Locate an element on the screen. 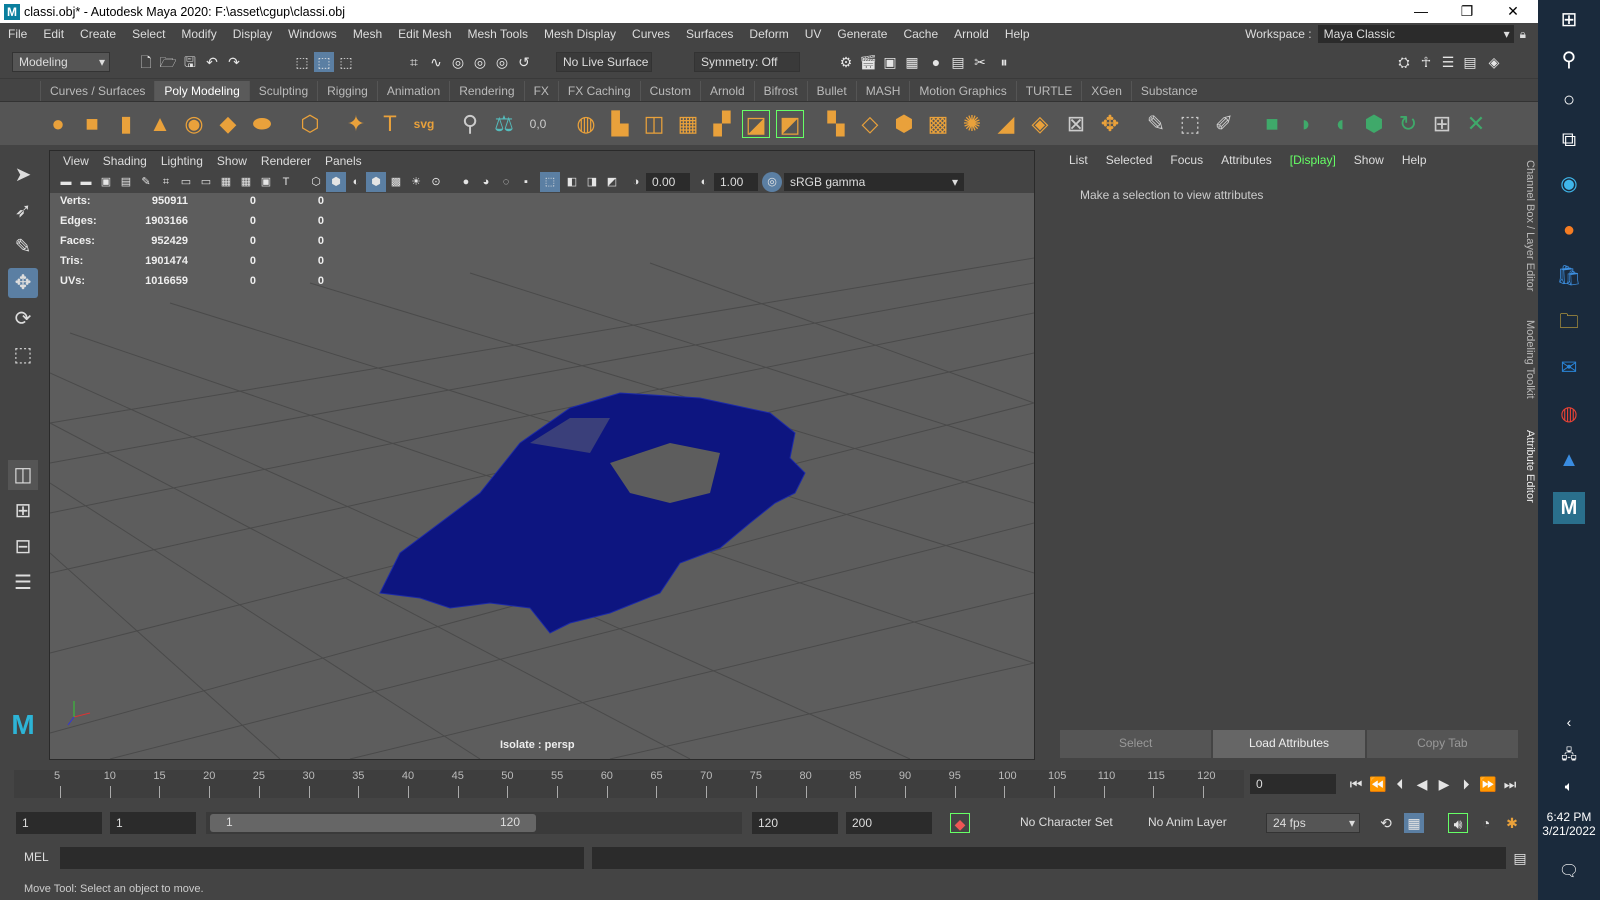 The image size is (1600, 900). tab-fx-caching: FX Caching is located at coordinates (598, 91).